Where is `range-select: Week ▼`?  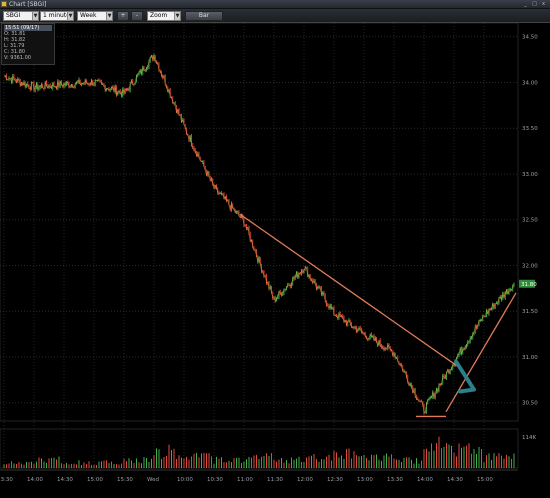 range-select: Week ▼ is located at coordinates (95, 16).